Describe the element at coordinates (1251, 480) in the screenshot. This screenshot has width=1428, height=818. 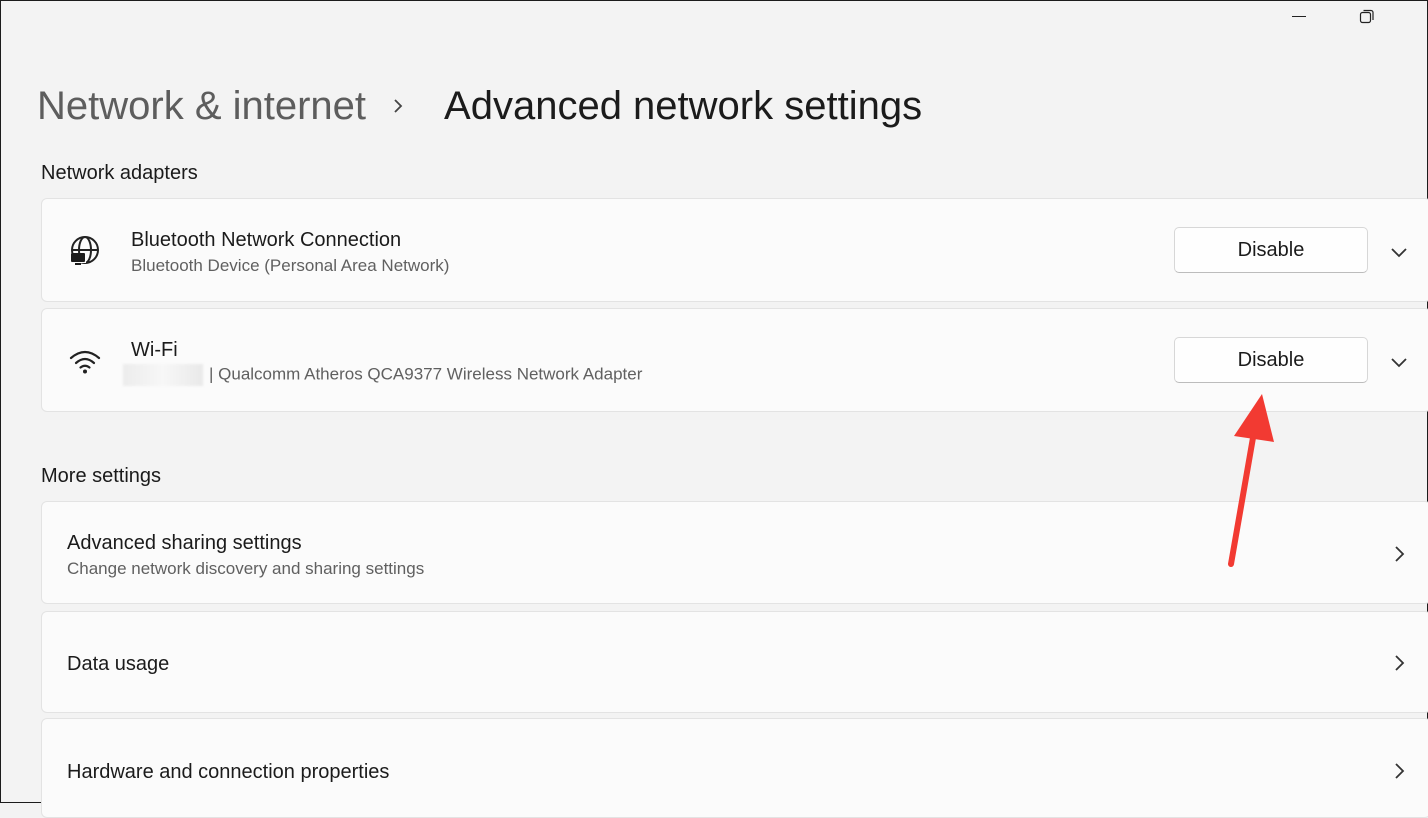
I see `annotation-arrow` at that location.